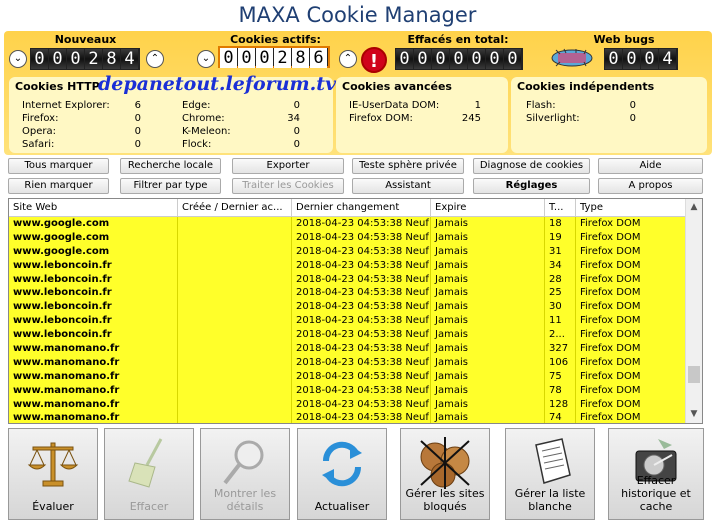 This screenshot has width=715, height=529. I want to click on column-site-web: Site Web, so click(93, 208).